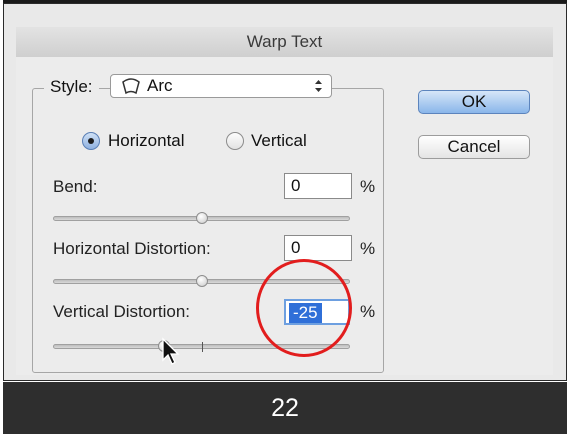  I want to click on vertical-distortion-slider-center-tick, so click(202, 347).